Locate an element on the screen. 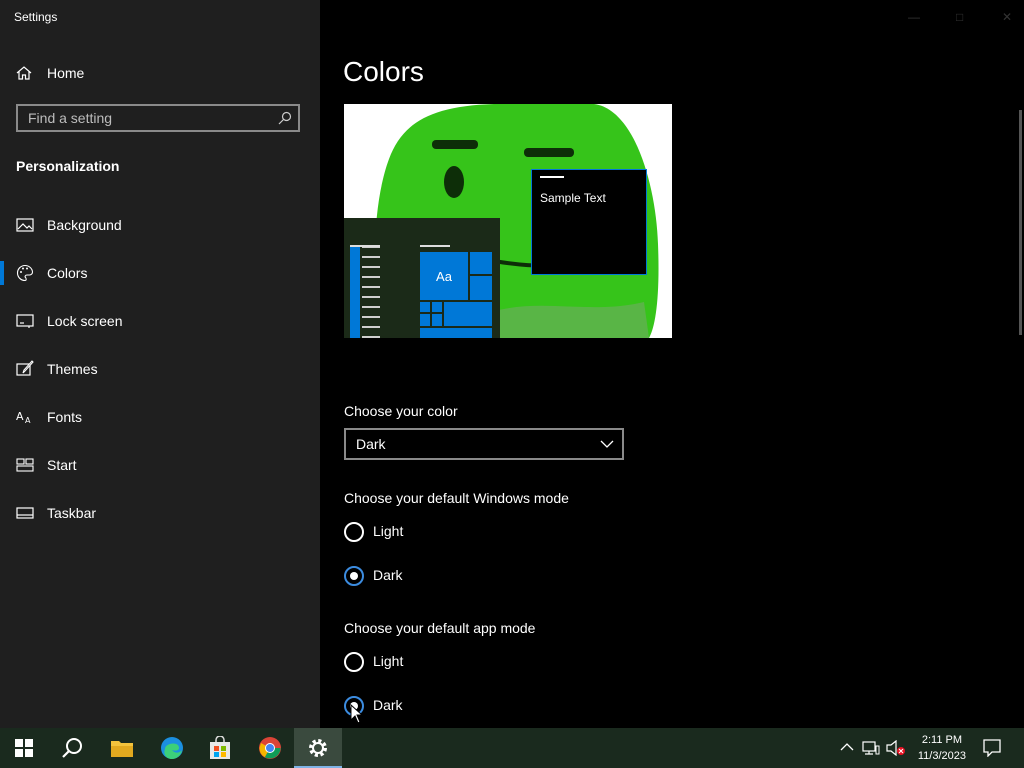 The image size is (1024, 768). chrome-button is located at coordinates (270, 748).